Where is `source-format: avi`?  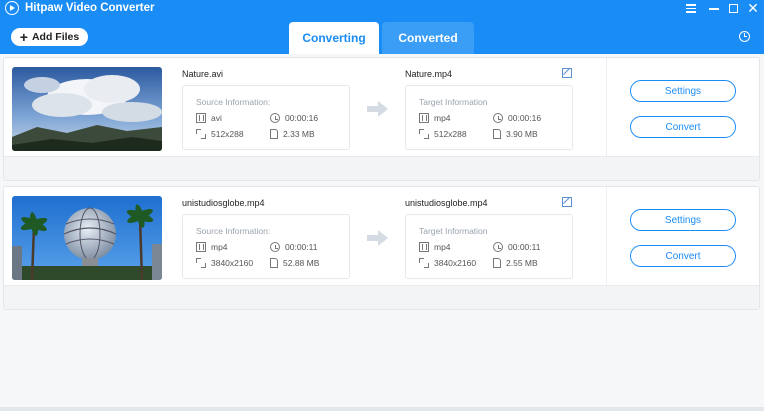
source-format: avi is located at coordinates (209, 118).